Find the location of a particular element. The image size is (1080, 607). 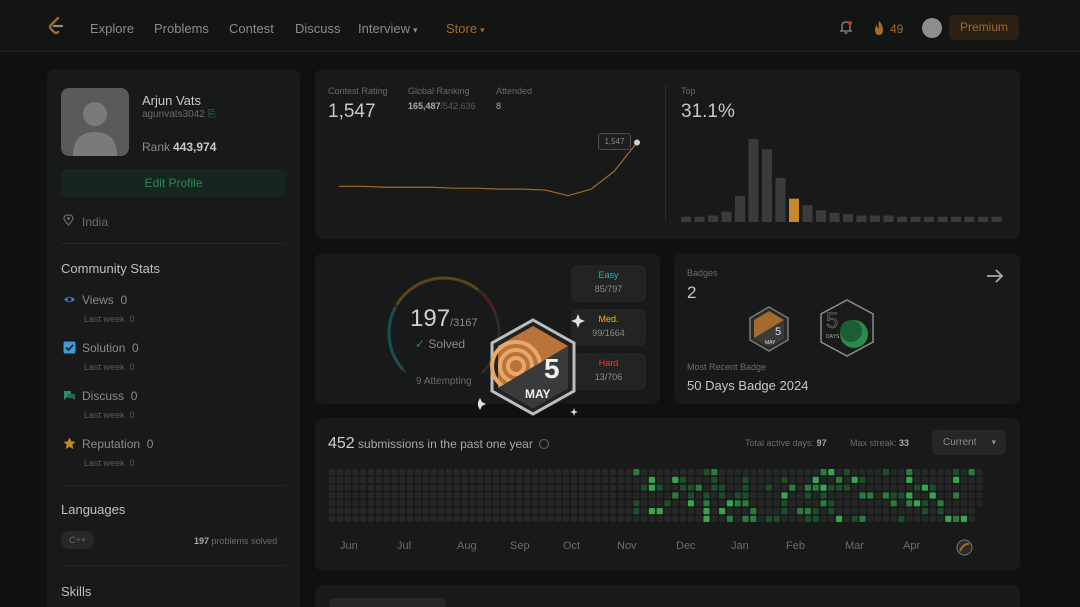

popup-may-badge-icon: 5 MAY is located at coordinates (533, 369).